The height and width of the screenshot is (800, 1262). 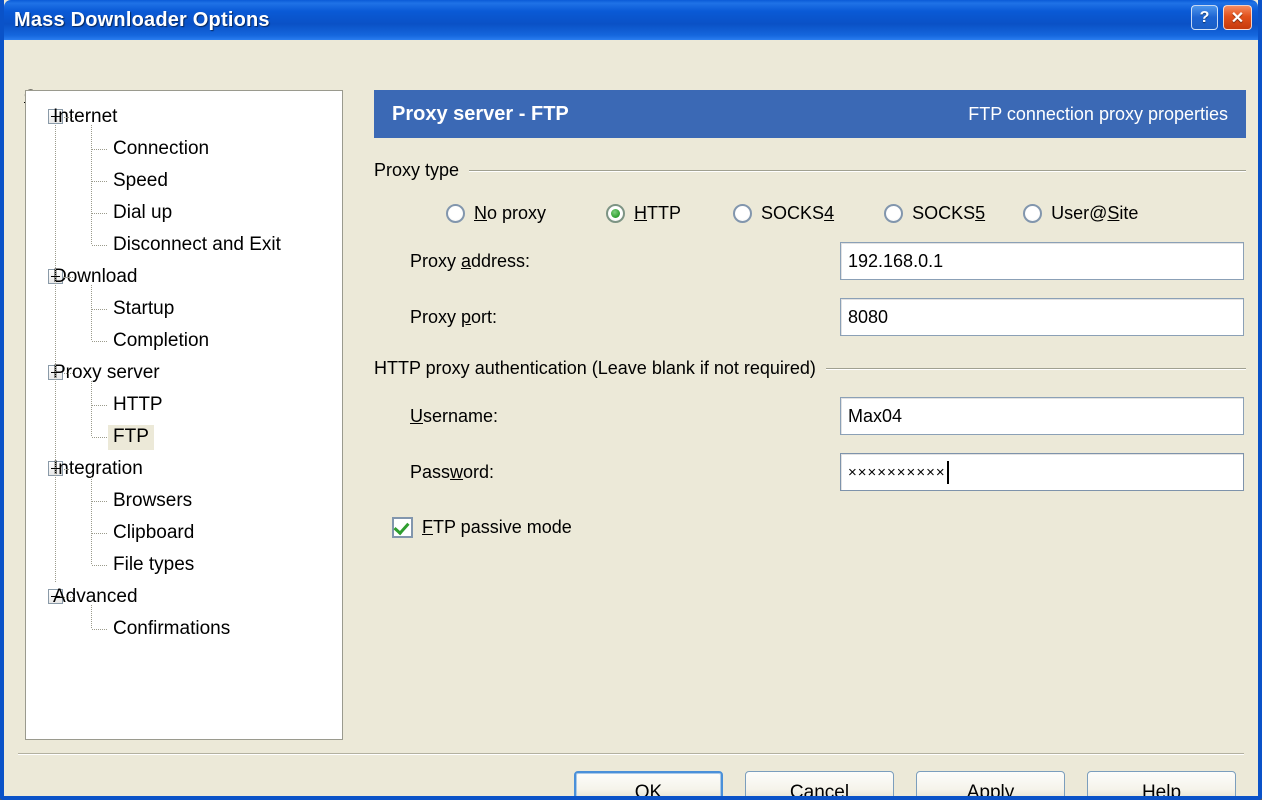 I want to click on tree-item-speed: Speed, so click(x=184, y=181).